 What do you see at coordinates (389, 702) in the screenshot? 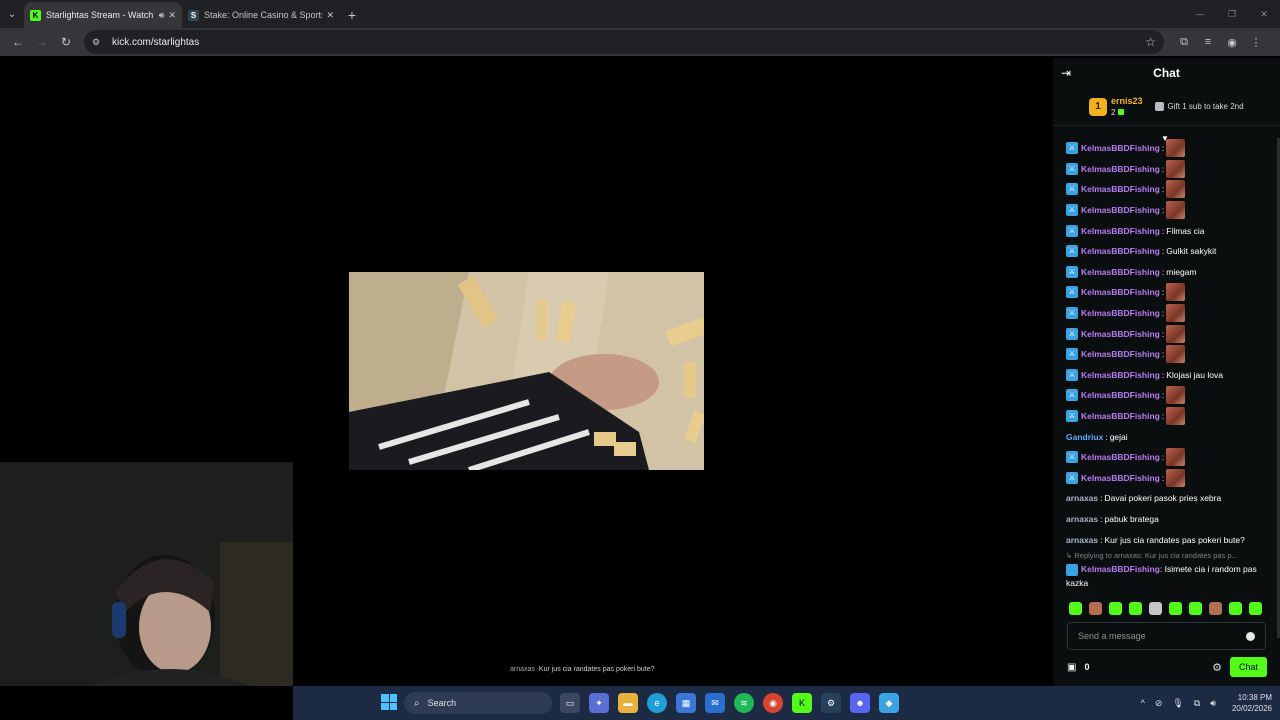
I see `windows-start-icon` at bounding box center [389, 702].